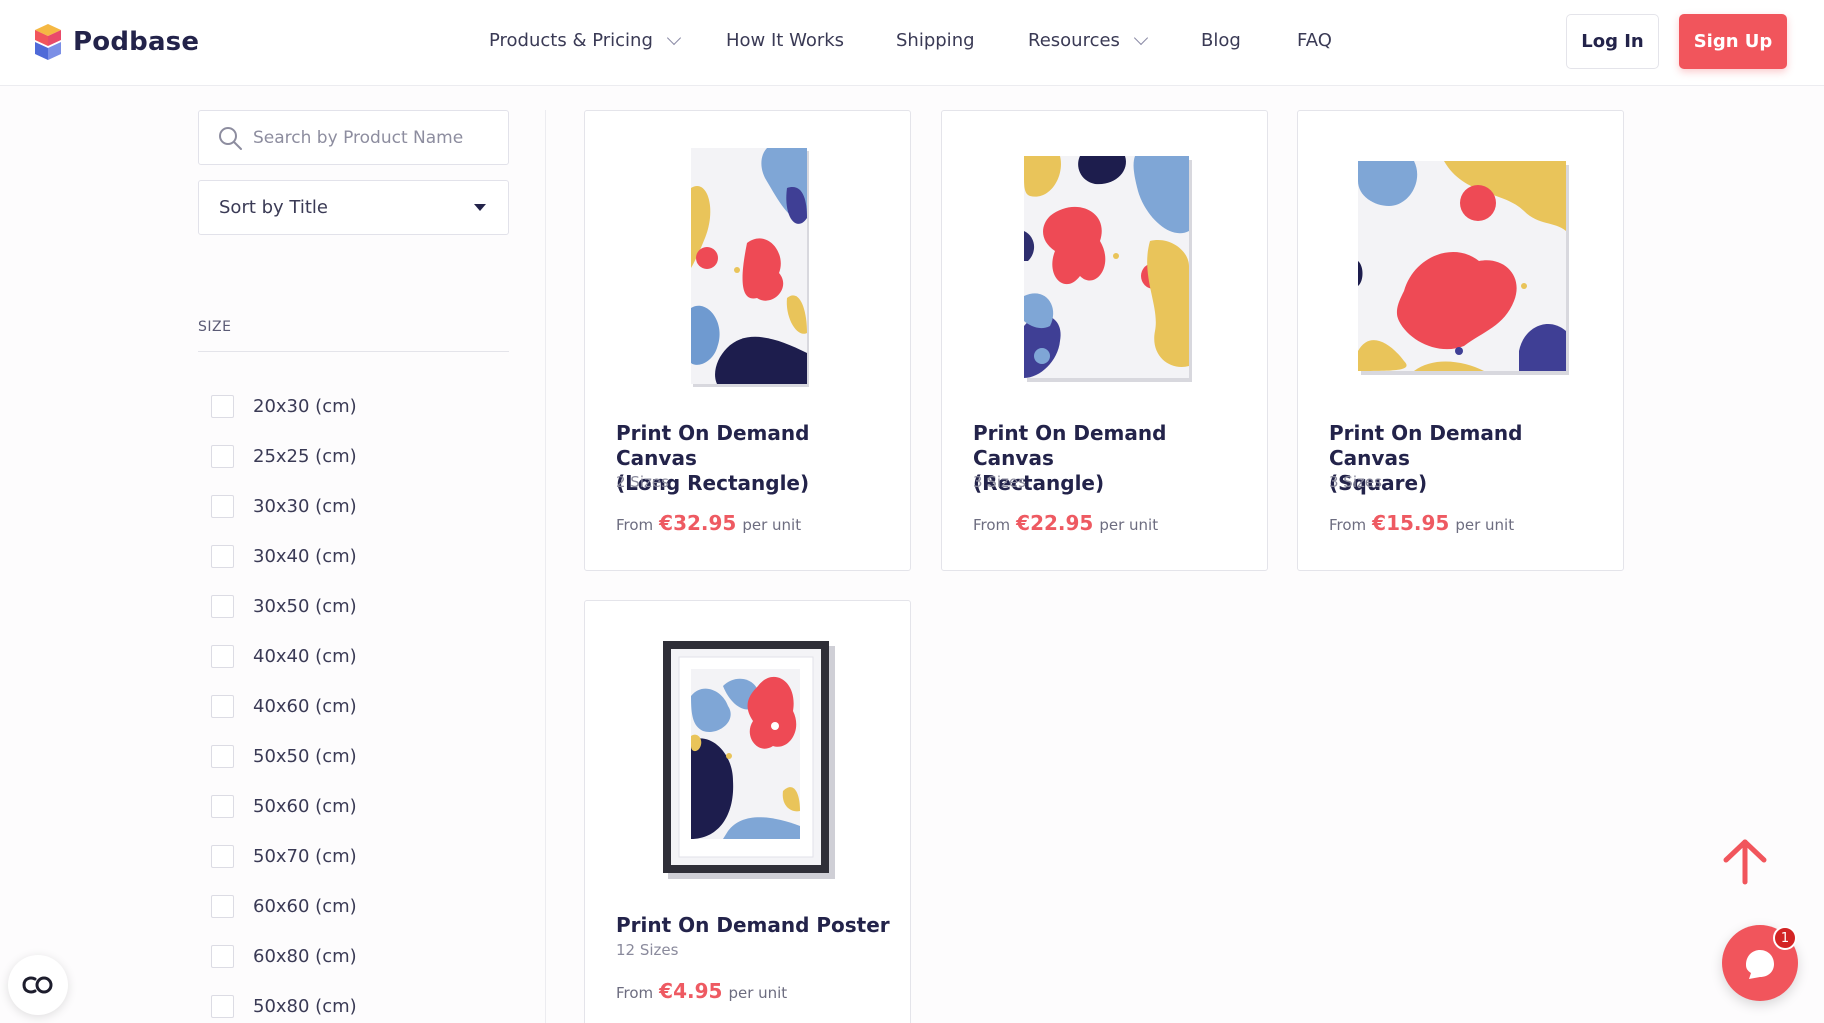 This screenshot has height=1023, width=1824. I want to click on nav-label: FAQ, so click(1314, 40).